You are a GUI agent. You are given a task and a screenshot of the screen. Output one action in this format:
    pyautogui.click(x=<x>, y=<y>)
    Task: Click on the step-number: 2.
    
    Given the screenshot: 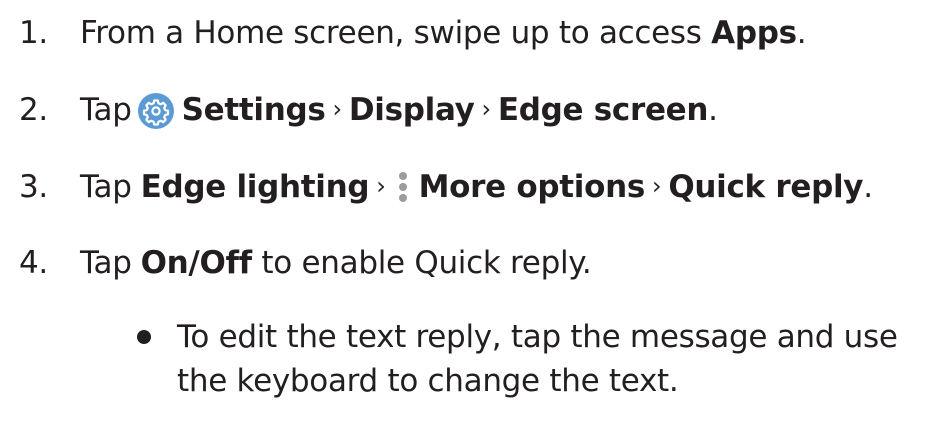 What is the action you would take?
    pyautogui.click(x=33, y=110)
    